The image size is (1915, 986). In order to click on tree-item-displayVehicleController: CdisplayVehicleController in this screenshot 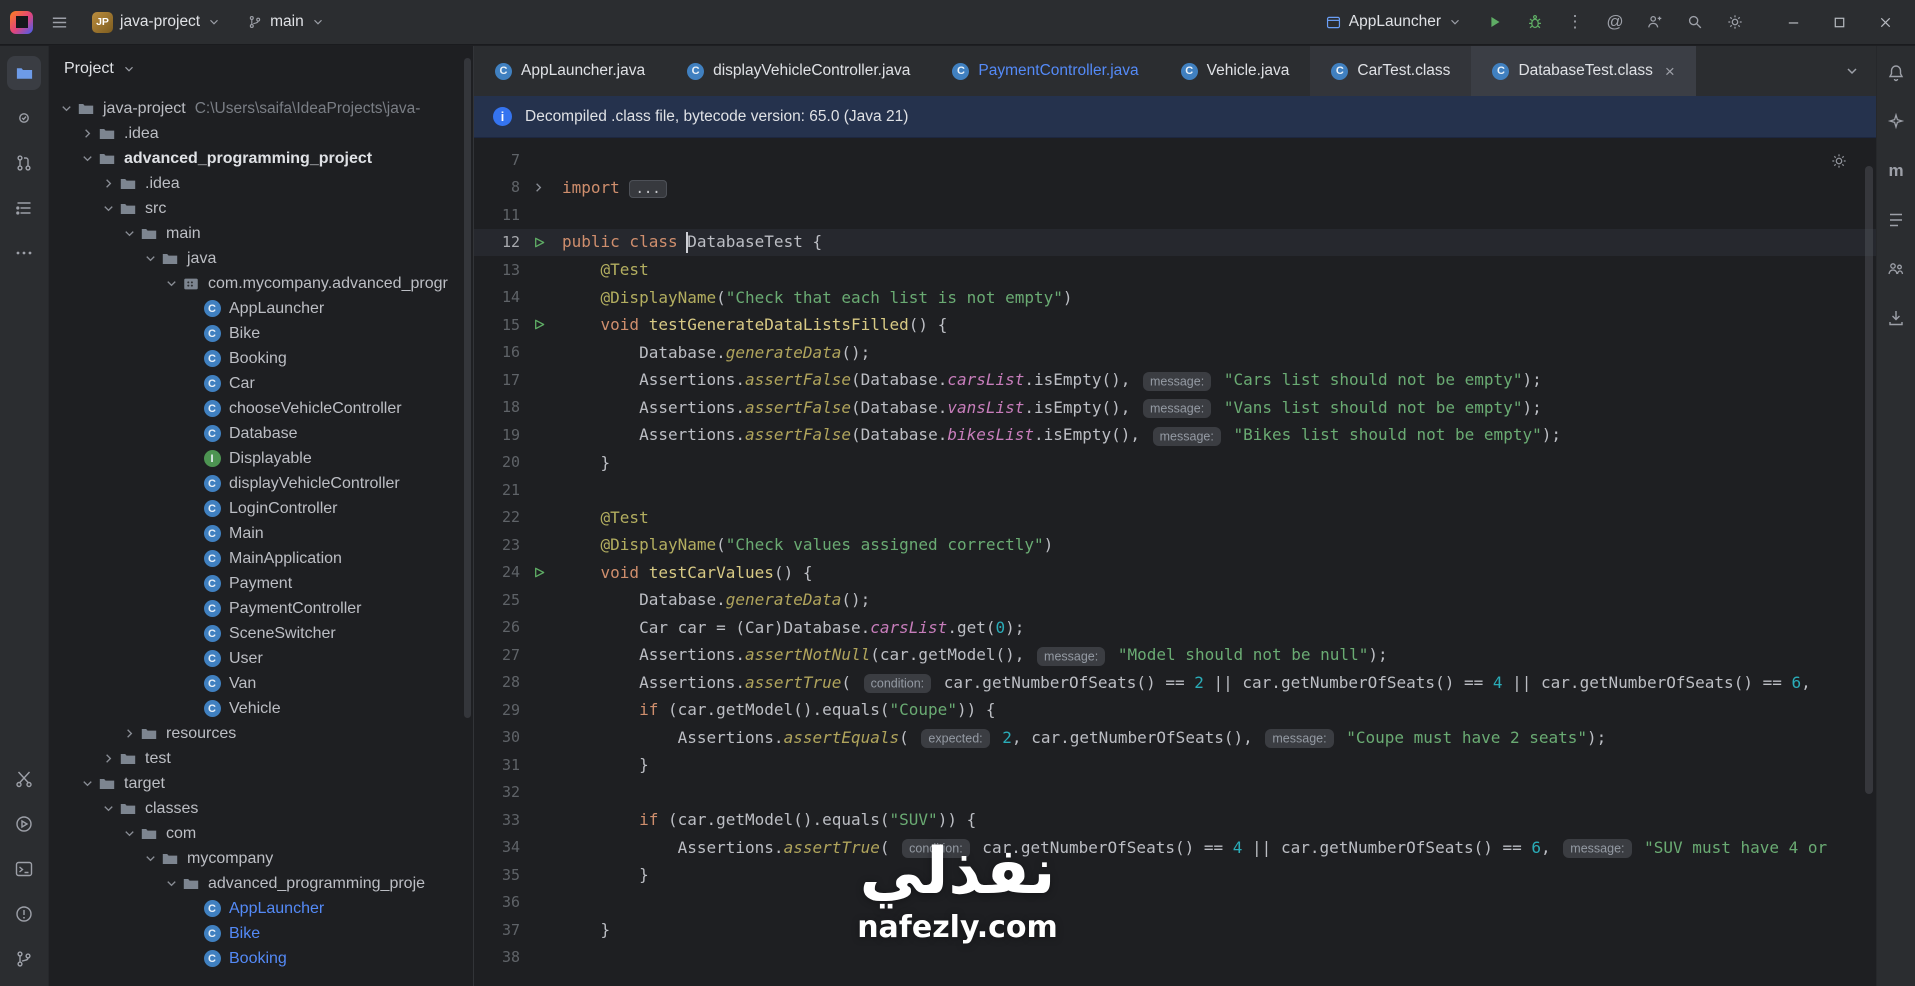, I will do `click(261, 483)`.